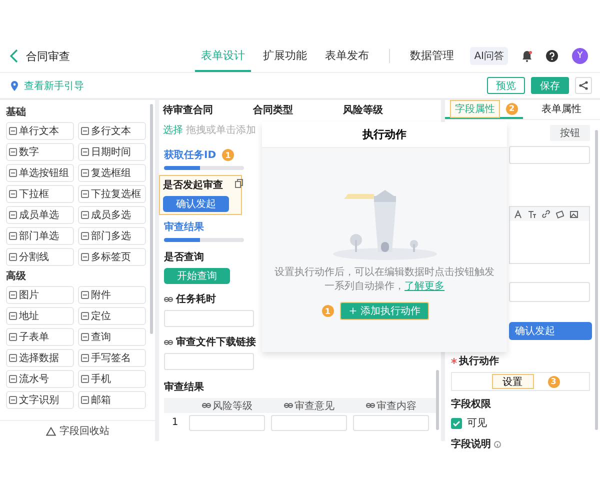 This screenshot has width=600, height=480. Describe the element at coordinates (471, 404) in the screenshot. I see `section-title: 字段权限` at that location.